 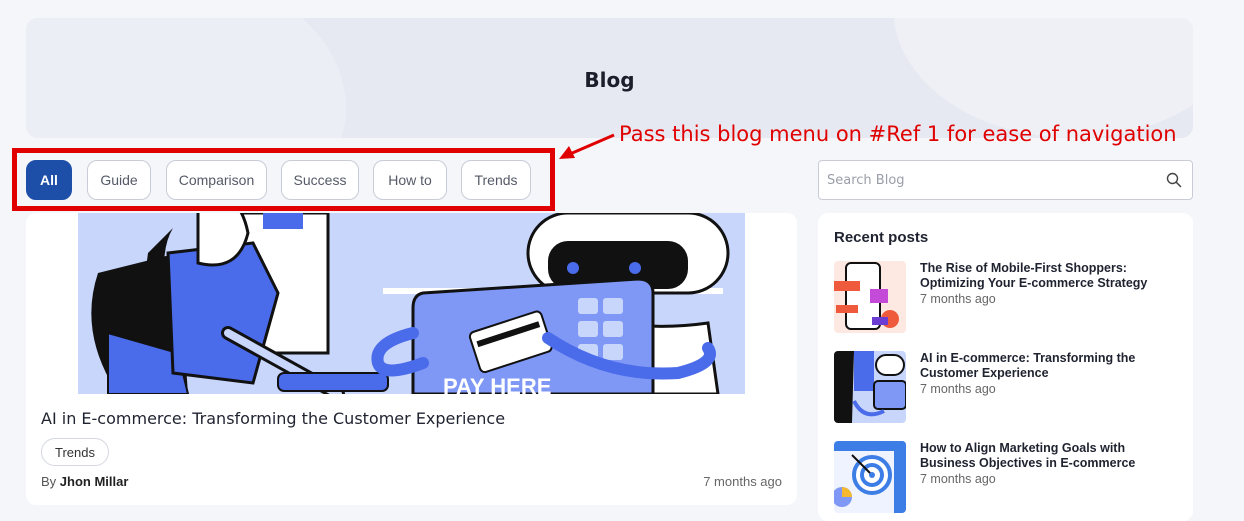 I want to click on post-date: 7 months ago, so click(x=742, y=481).